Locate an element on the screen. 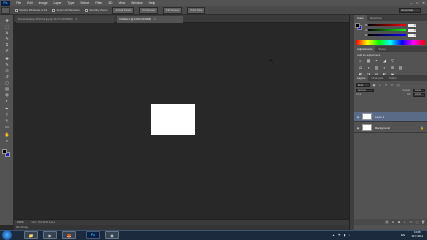  photoshop-taskbar-icon: Ps is located at coordinates (93, 235).